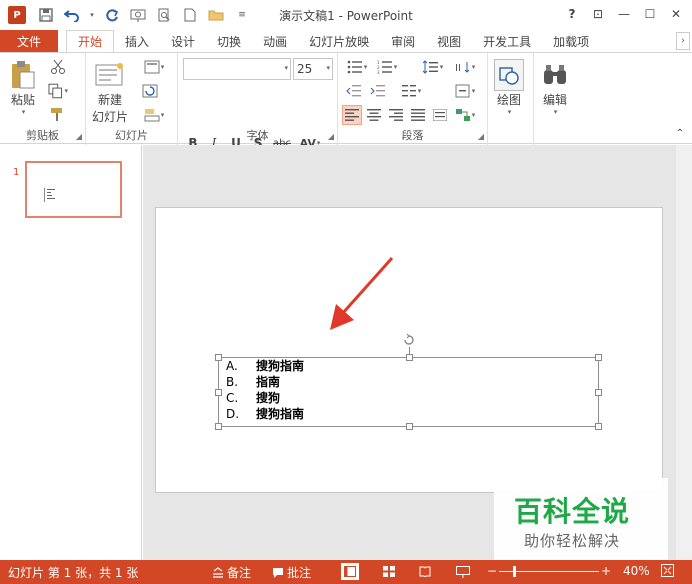 The width and height of the screenshot is (692, 584). Describe the element at coordinates (313, 69) in the screenshot. I see `font-size-combo: 25 ▾` at that location.